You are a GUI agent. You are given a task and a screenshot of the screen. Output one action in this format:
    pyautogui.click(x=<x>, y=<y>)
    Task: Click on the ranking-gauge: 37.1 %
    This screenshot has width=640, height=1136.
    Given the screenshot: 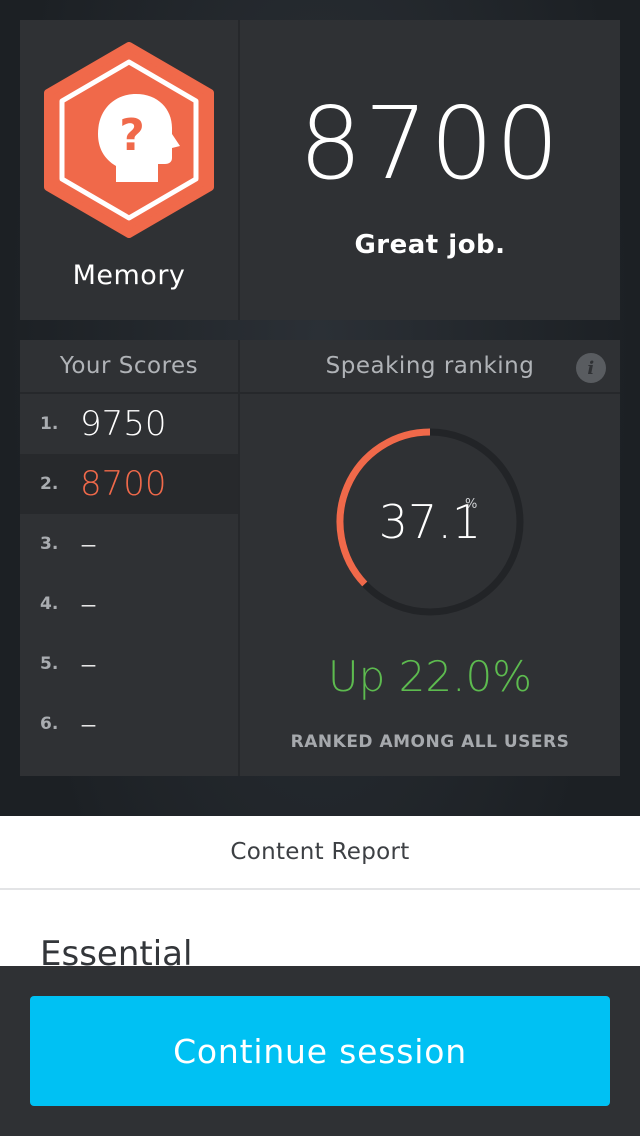 What is the action you would take?
    pyautogui.click(x=430, y=522)
    